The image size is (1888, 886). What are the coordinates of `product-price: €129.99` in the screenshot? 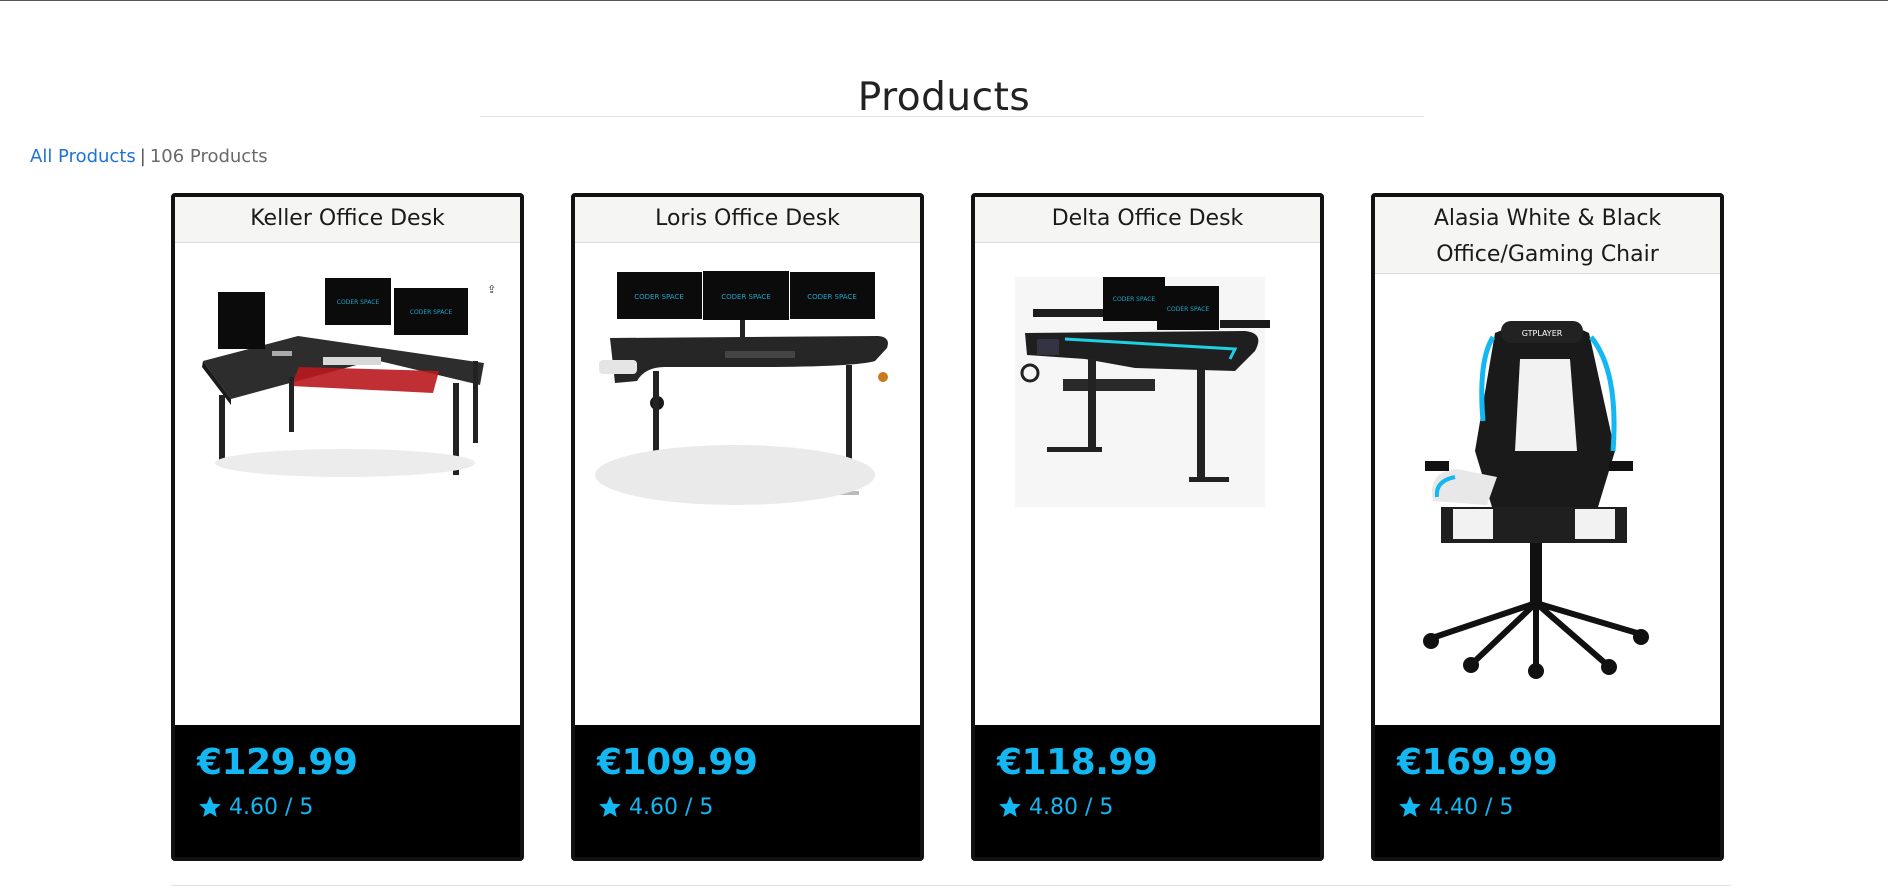 It's located at (277, 762).